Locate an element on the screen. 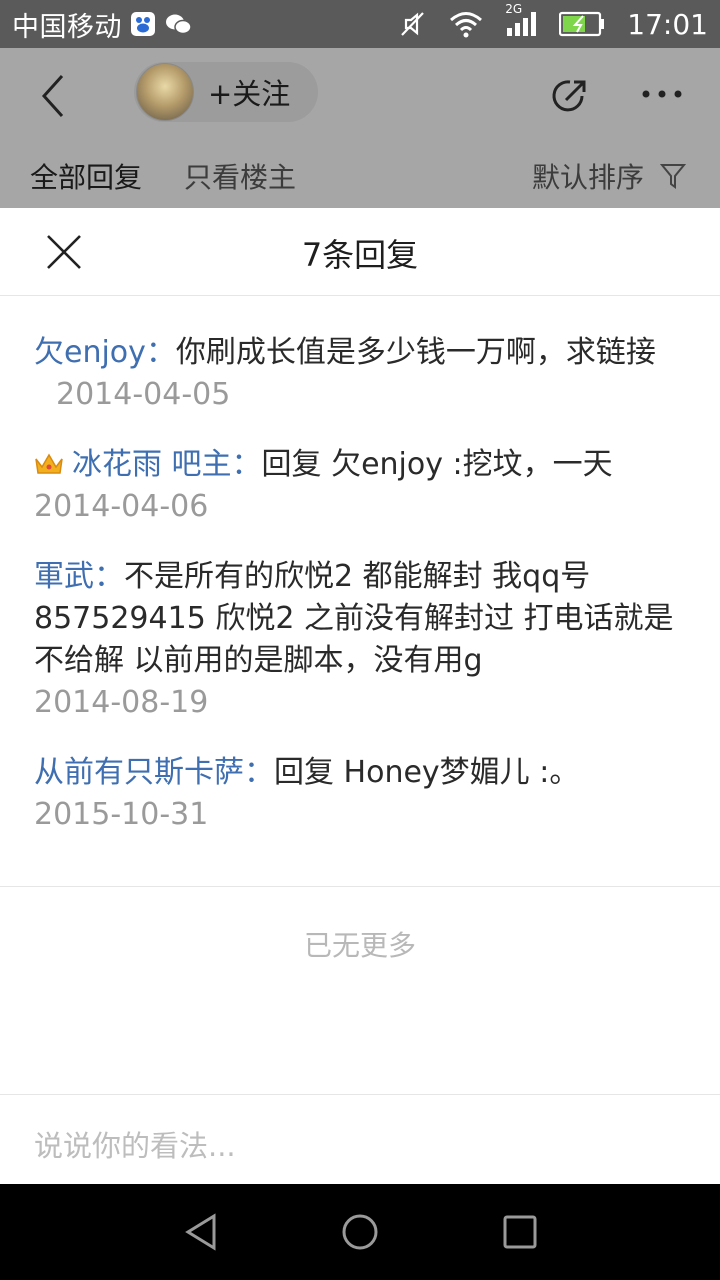  nav-home-icon is located at coordinates (360, 1232).